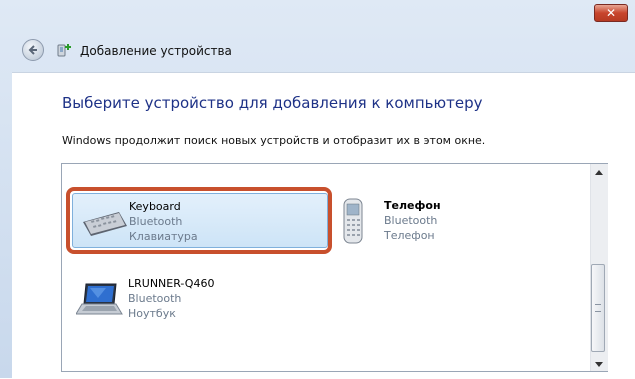 This screenshot has width=635, height=379. I want to click on device-type: Телефон, so click(409, 235).